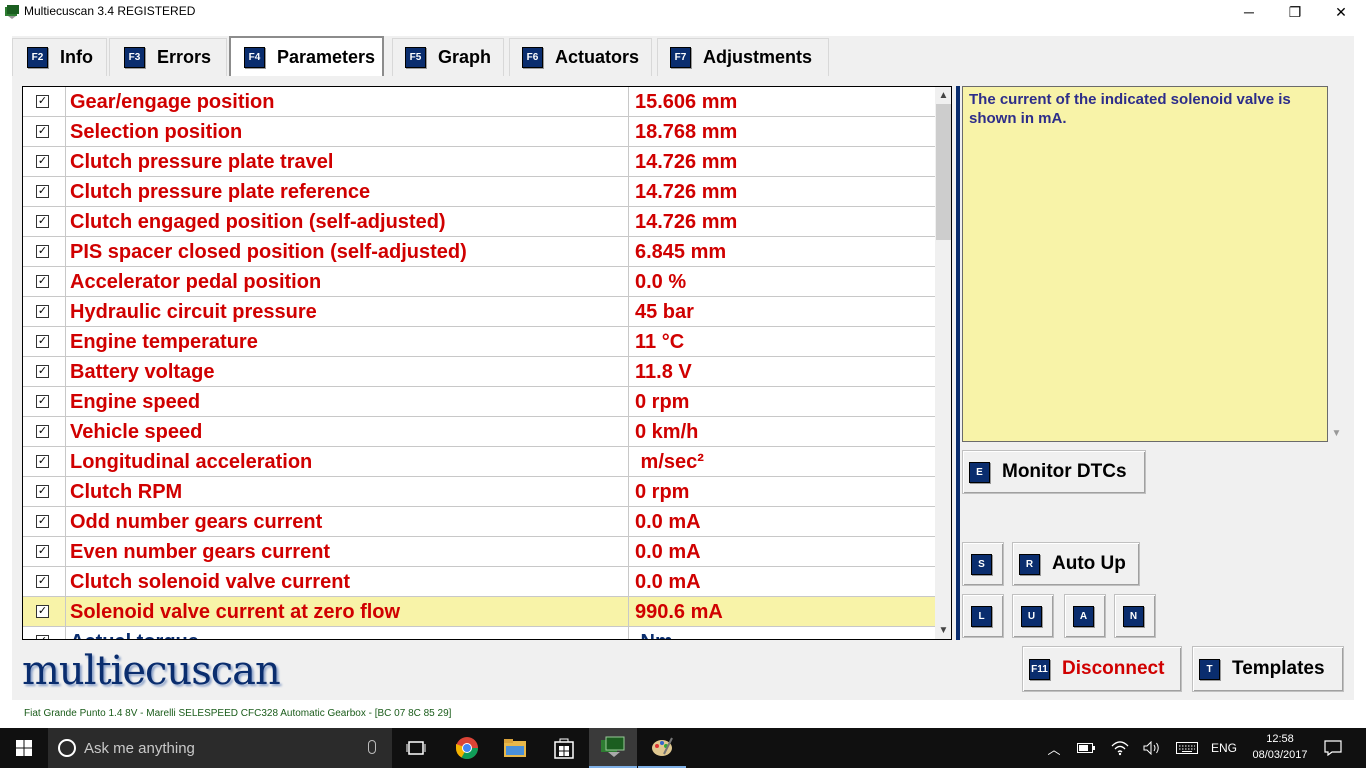 This screenshot has width=1366, height=768. I want to click on disconnect-button: F11 Disconnect, so click(1102, 669).